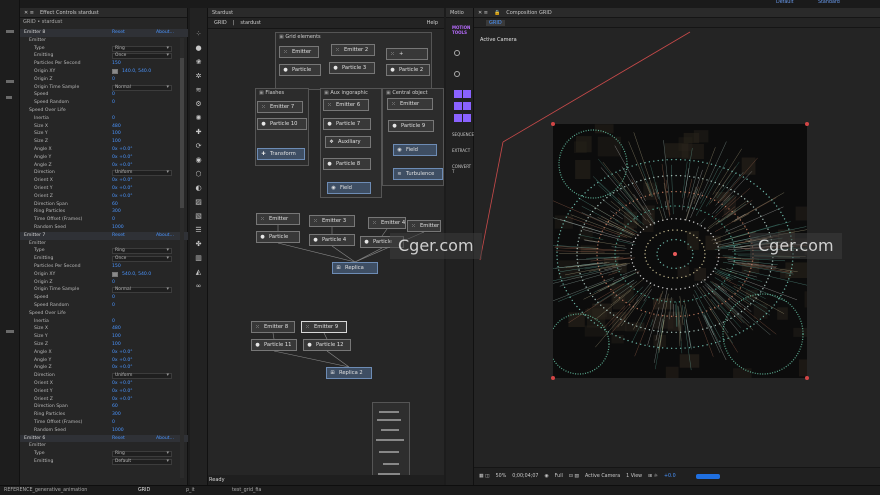  What do you see at coordinates (104, 290) in the screenshot?
I see `effect-property-row: Origin Time Sample Normal` at bounding box center [104, 290].